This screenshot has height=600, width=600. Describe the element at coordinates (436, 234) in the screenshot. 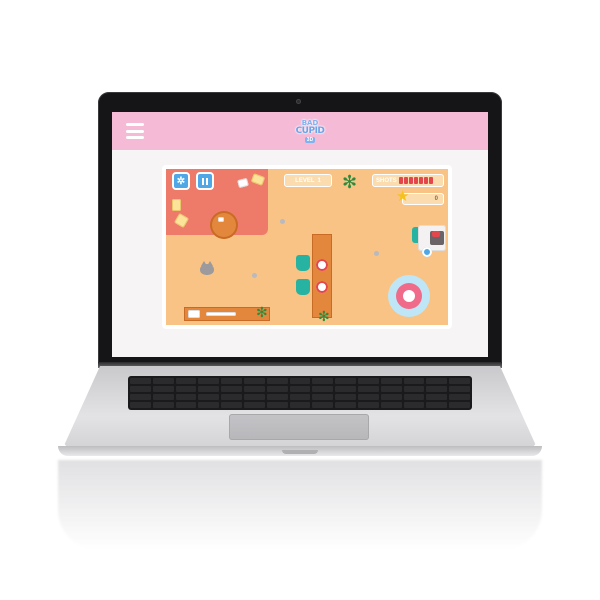

I see `sofa-pillow` at that location.